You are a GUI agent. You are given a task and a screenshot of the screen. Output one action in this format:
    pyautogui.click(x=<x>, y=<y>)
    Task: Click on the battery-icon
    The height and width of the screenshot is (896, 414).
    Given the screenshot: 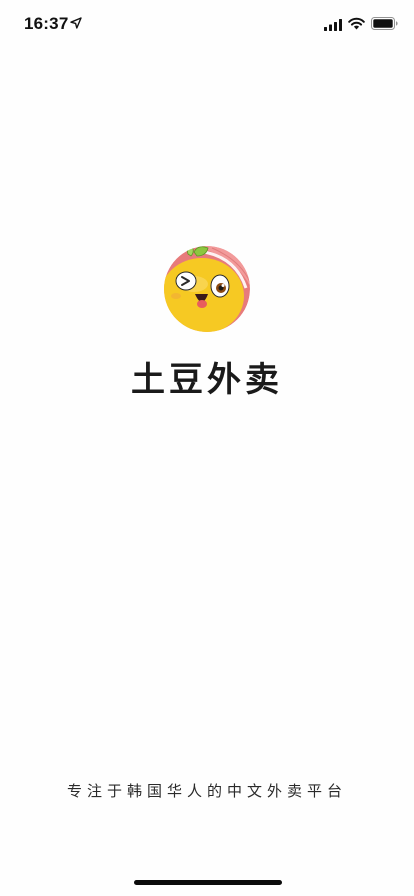 What is the action you would take?
    pyautogui.click(x=384, y=23)
    